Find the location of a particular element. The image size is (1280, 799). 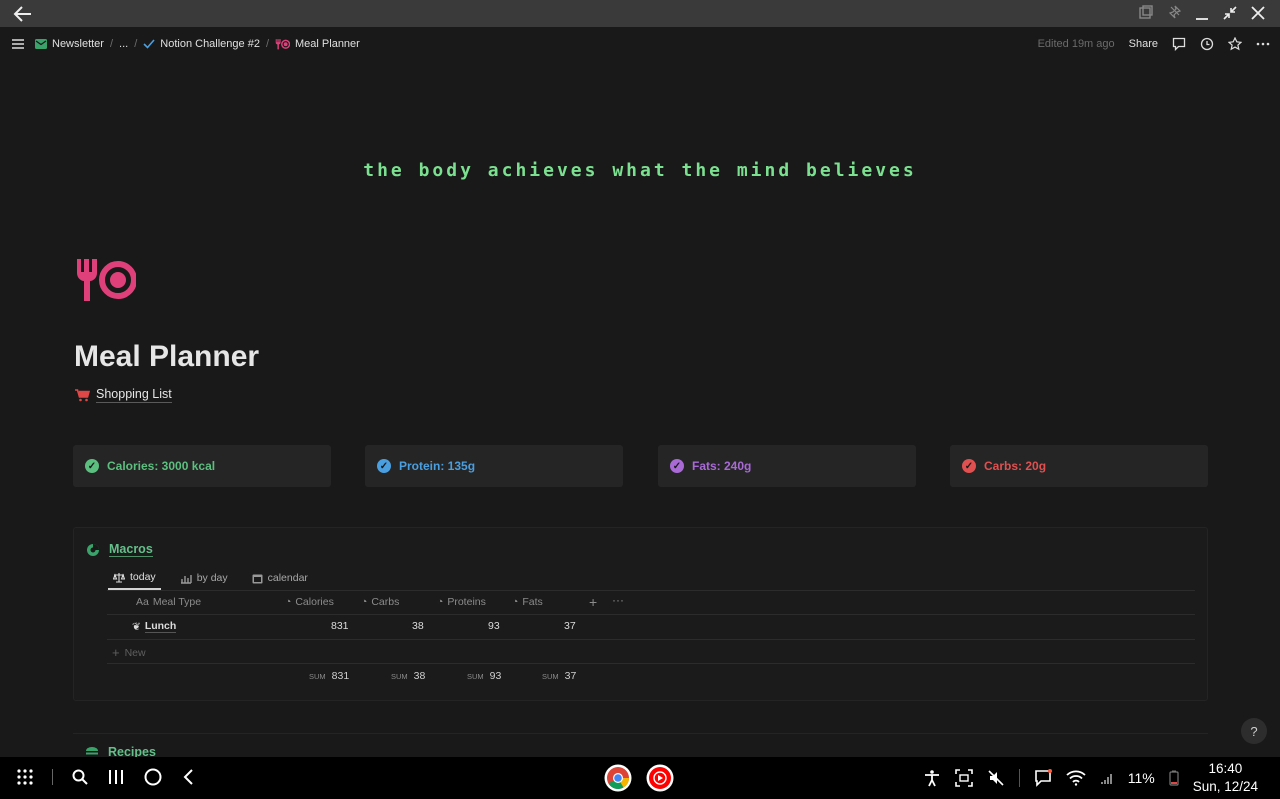

home-icon is located at coordinates (153, 777).